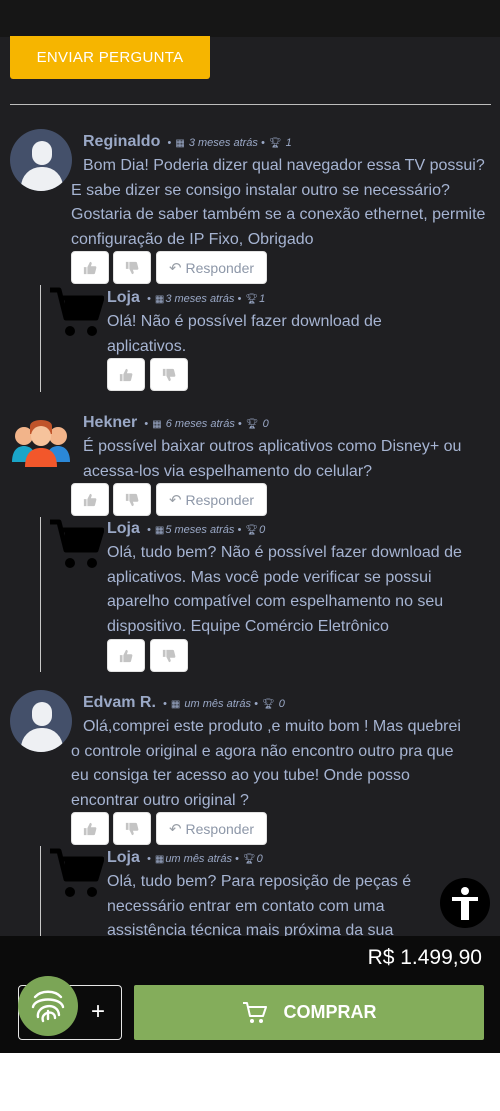  What do you see at coordinates (122, 141) in the screenshot?
I see `comment-author: Reginaldo` at bounding box center [122, 141].